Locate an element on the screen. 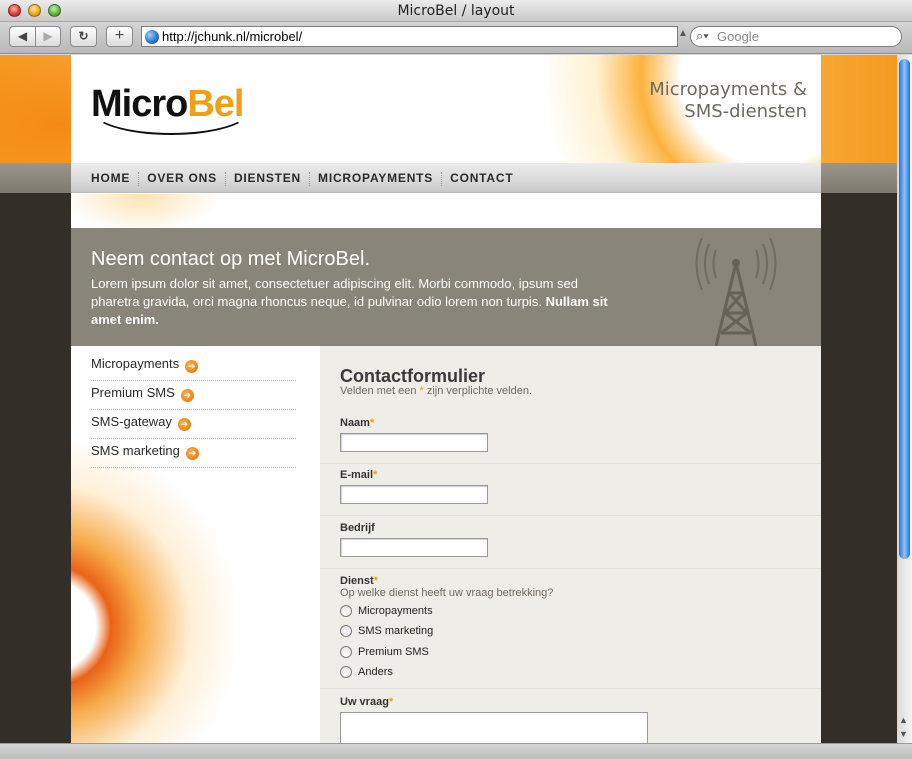  nav-item-home: HOME is located at coordinates (104, 178).